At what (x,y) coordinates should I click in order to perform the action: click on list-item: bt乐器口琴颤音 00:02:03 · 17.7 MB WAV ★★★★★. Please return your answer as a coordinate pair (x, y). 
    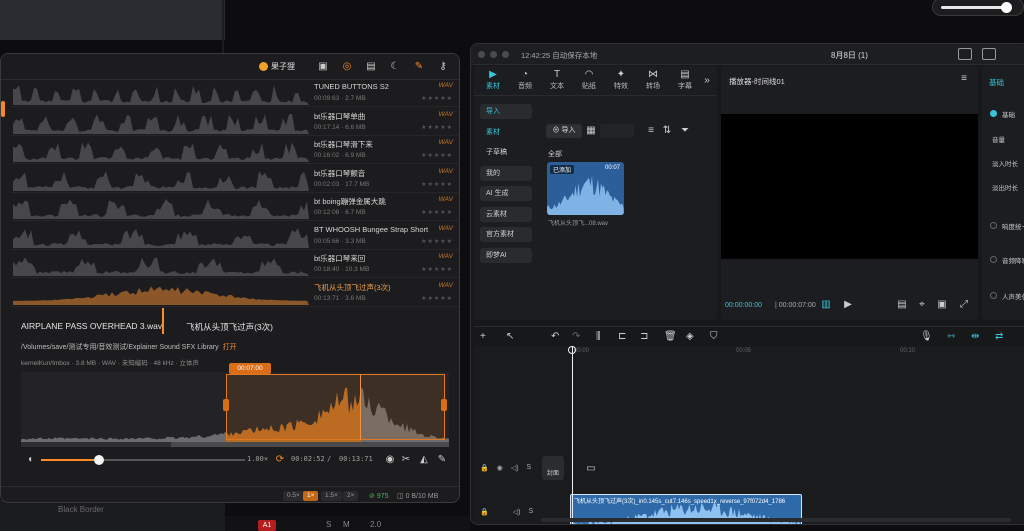
    Looking at the image, I should click on (235, 179).